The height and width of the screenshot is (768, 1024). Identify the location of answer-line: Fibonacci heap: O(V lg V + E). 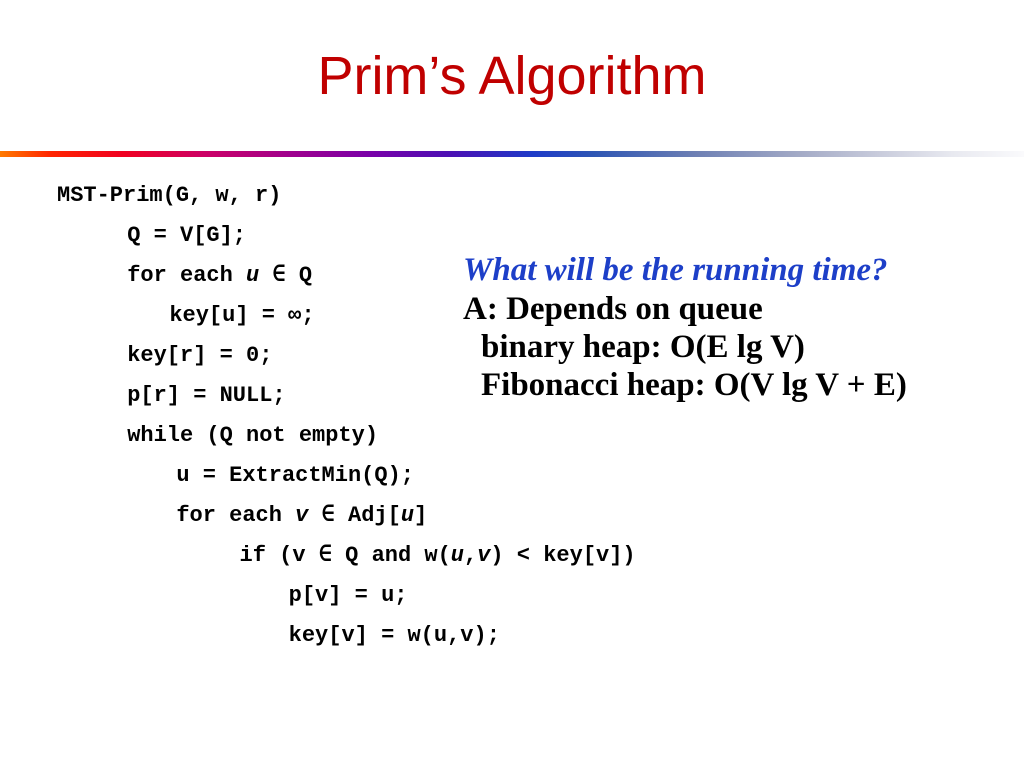
(694, 385).